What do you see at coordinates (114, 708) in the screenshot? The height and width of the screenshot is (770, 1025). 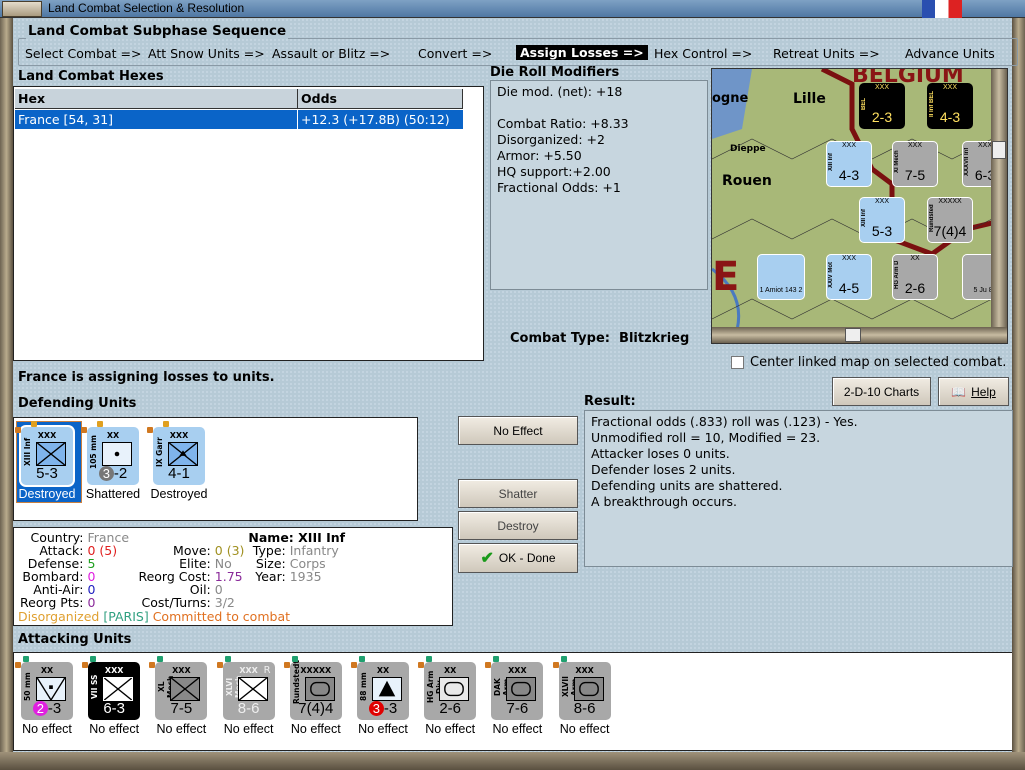 I see `strength: 6-3` at bounding box center [114, 708].